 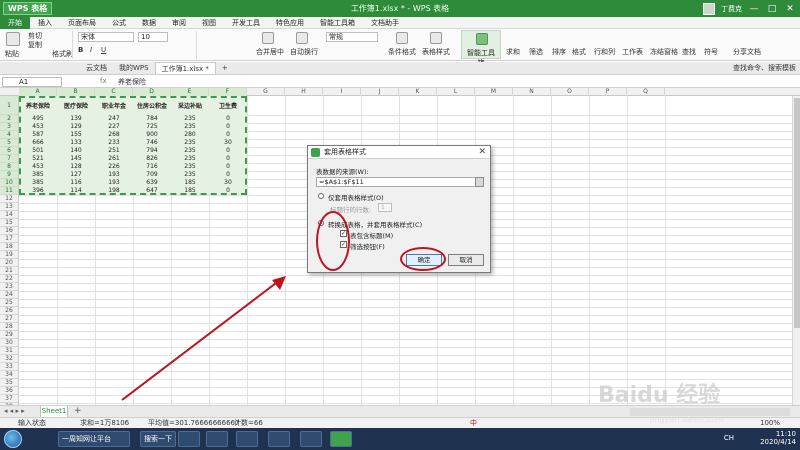 I want to click on vertical-scrollbar, so click(x=796, y=250).